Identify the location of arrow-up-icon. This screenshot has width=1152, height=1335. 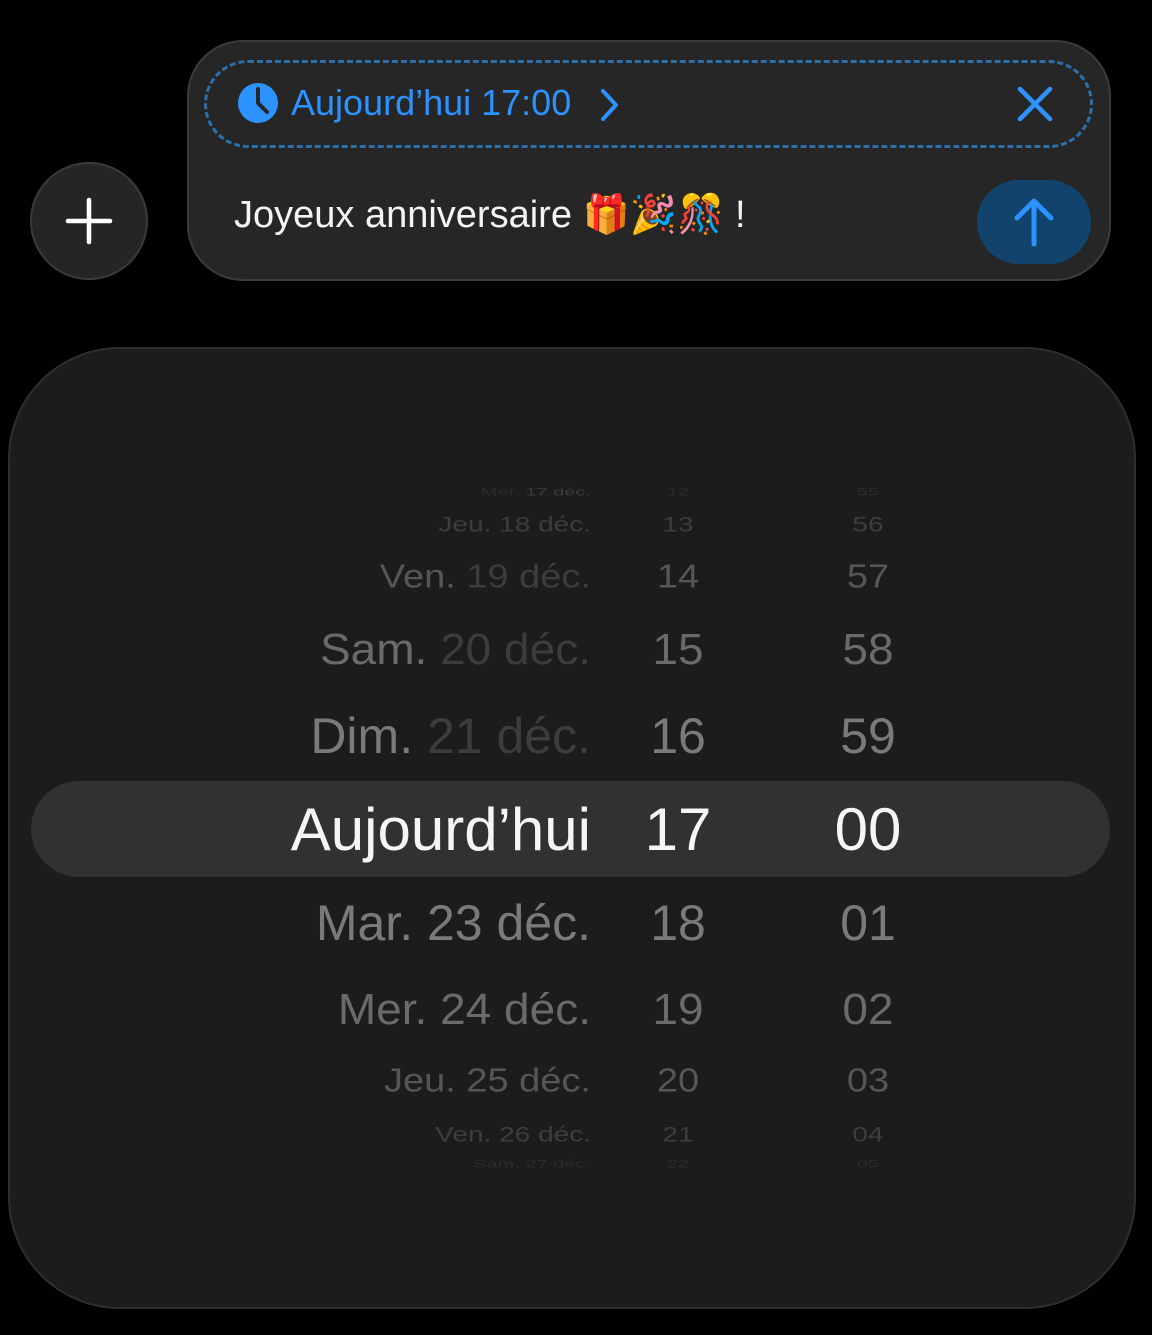
(1034, 222).